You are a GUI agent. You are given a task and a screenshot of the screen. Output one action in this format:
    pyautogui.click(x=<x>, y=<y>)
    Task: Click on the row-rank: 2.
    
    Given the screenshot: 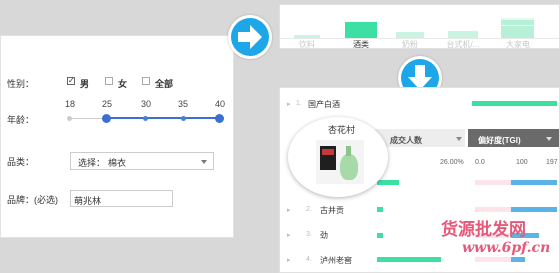 What is the action you would take?
    pyautogui.click(x=309, y=209)
    